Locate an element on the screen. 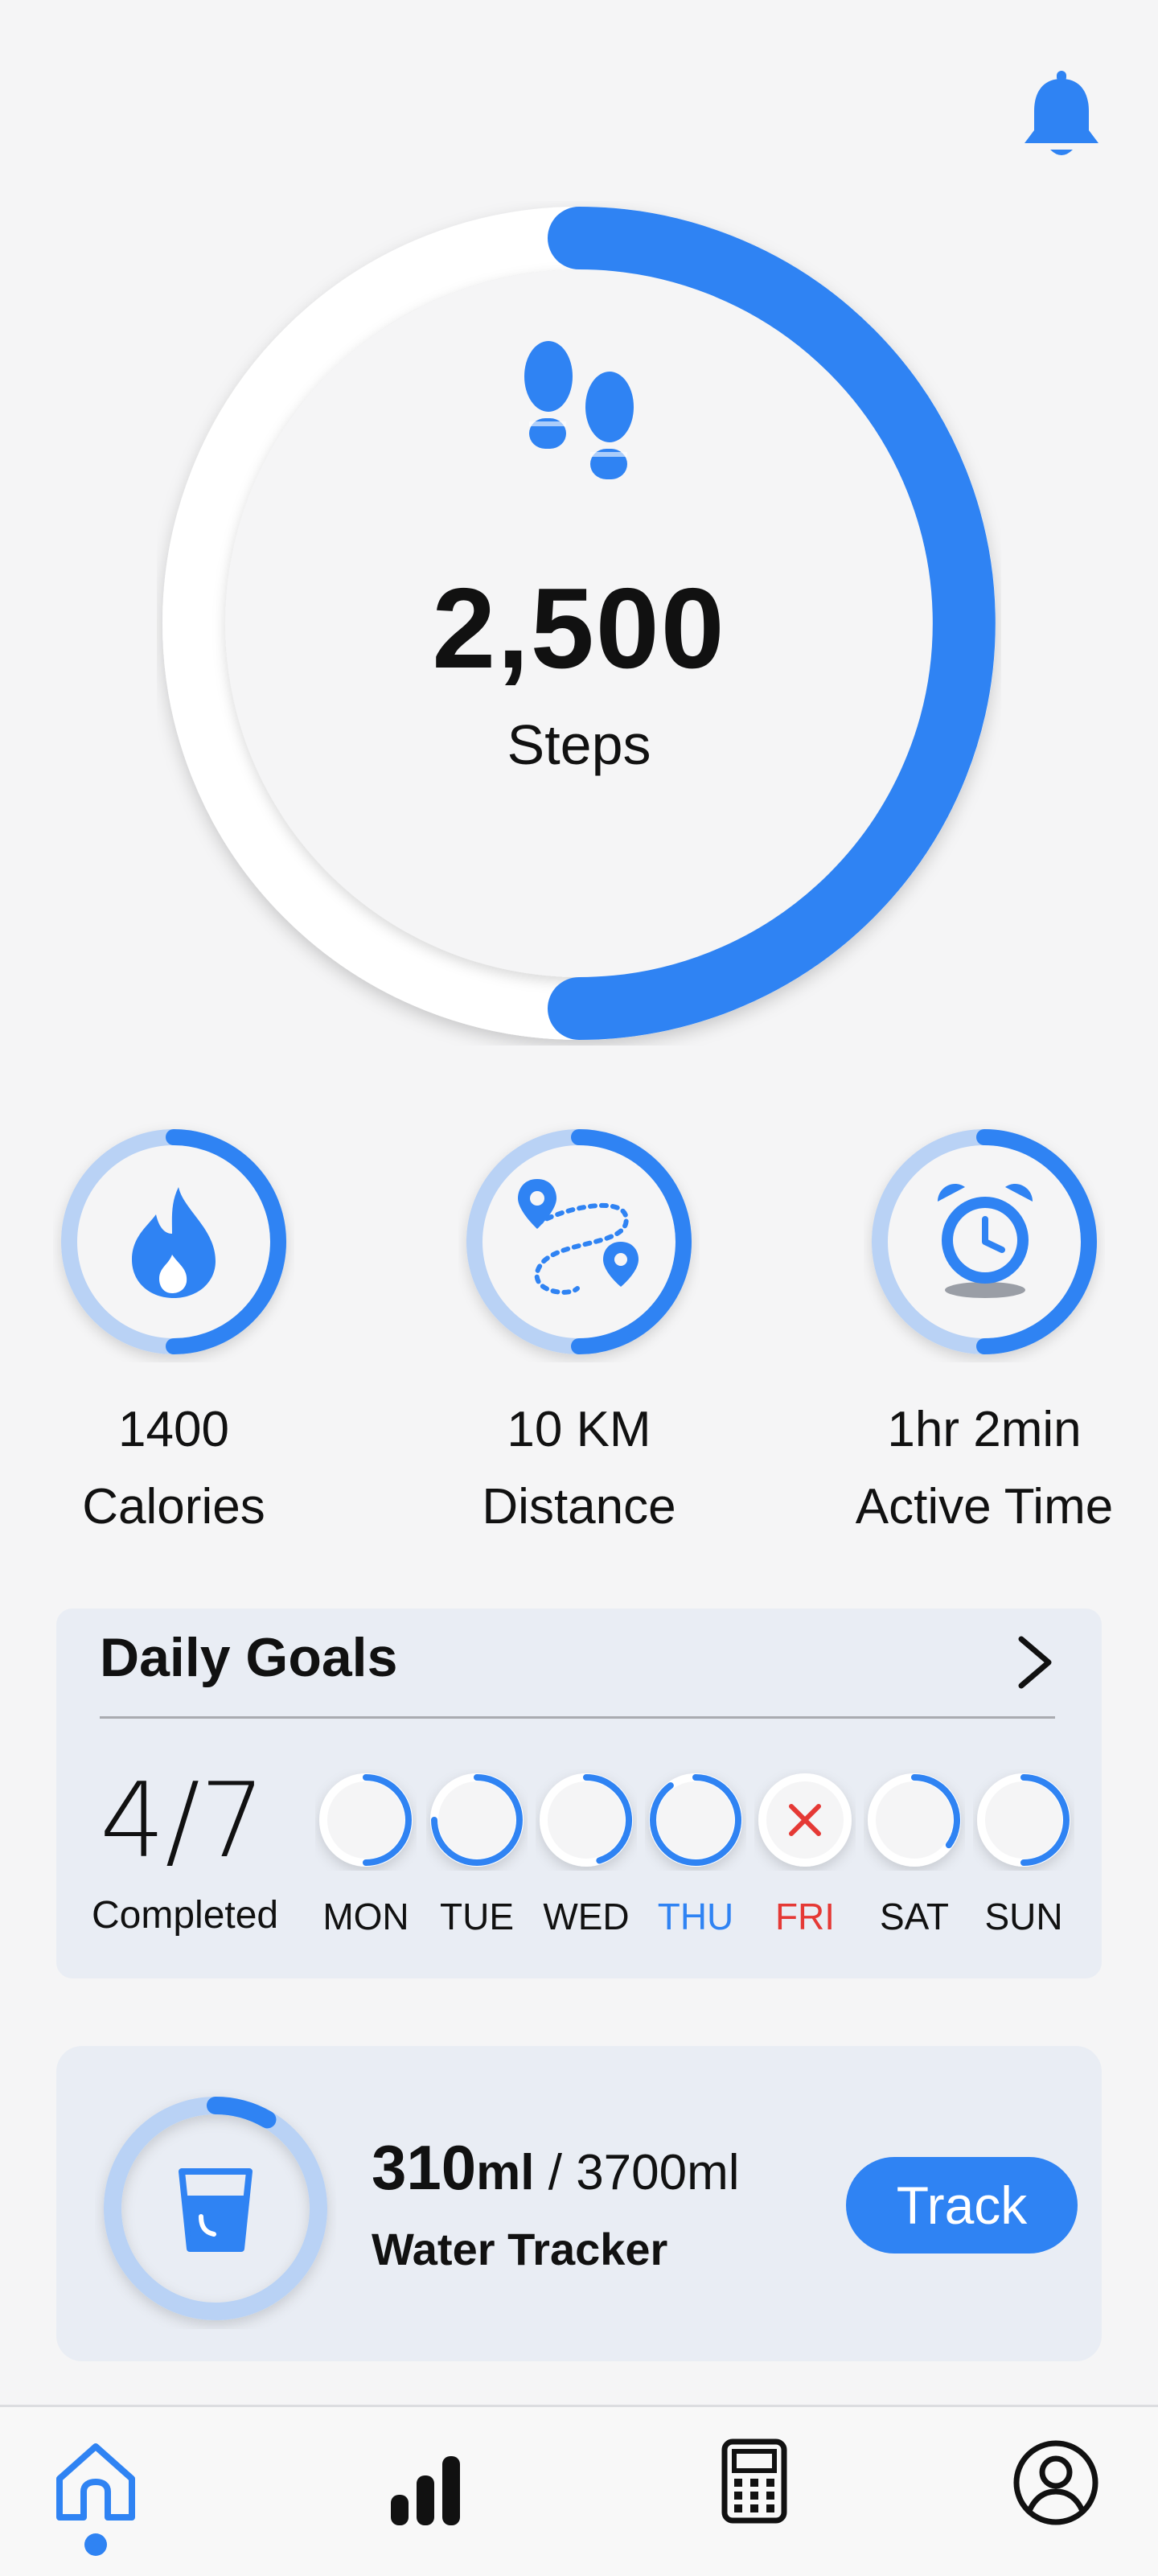  notification-button is located at coordinates (1061, 115).